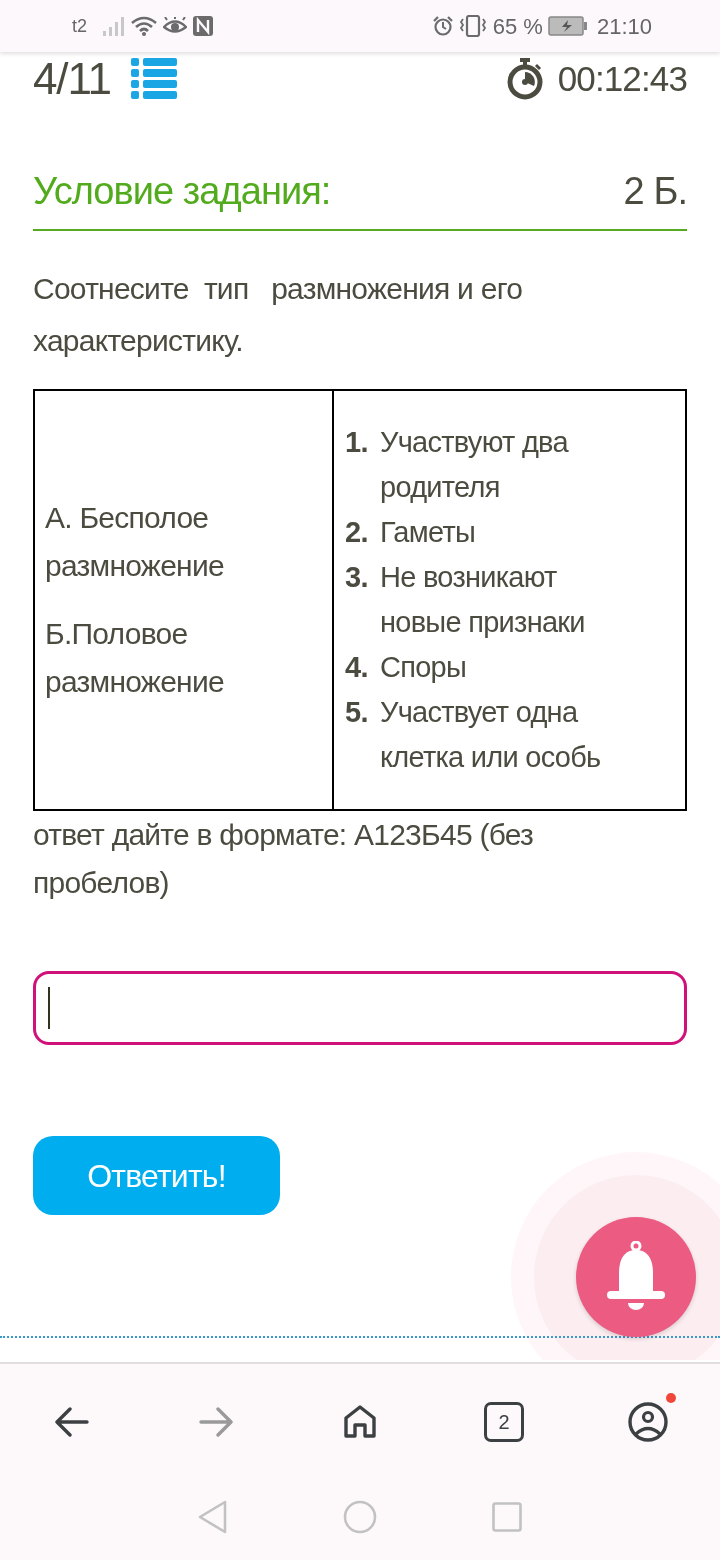 This screenshot has width=720, height=1560. Describe the element at coordinates (507, 1517) in the screenshot. I see `recents-square-icon` at that location.